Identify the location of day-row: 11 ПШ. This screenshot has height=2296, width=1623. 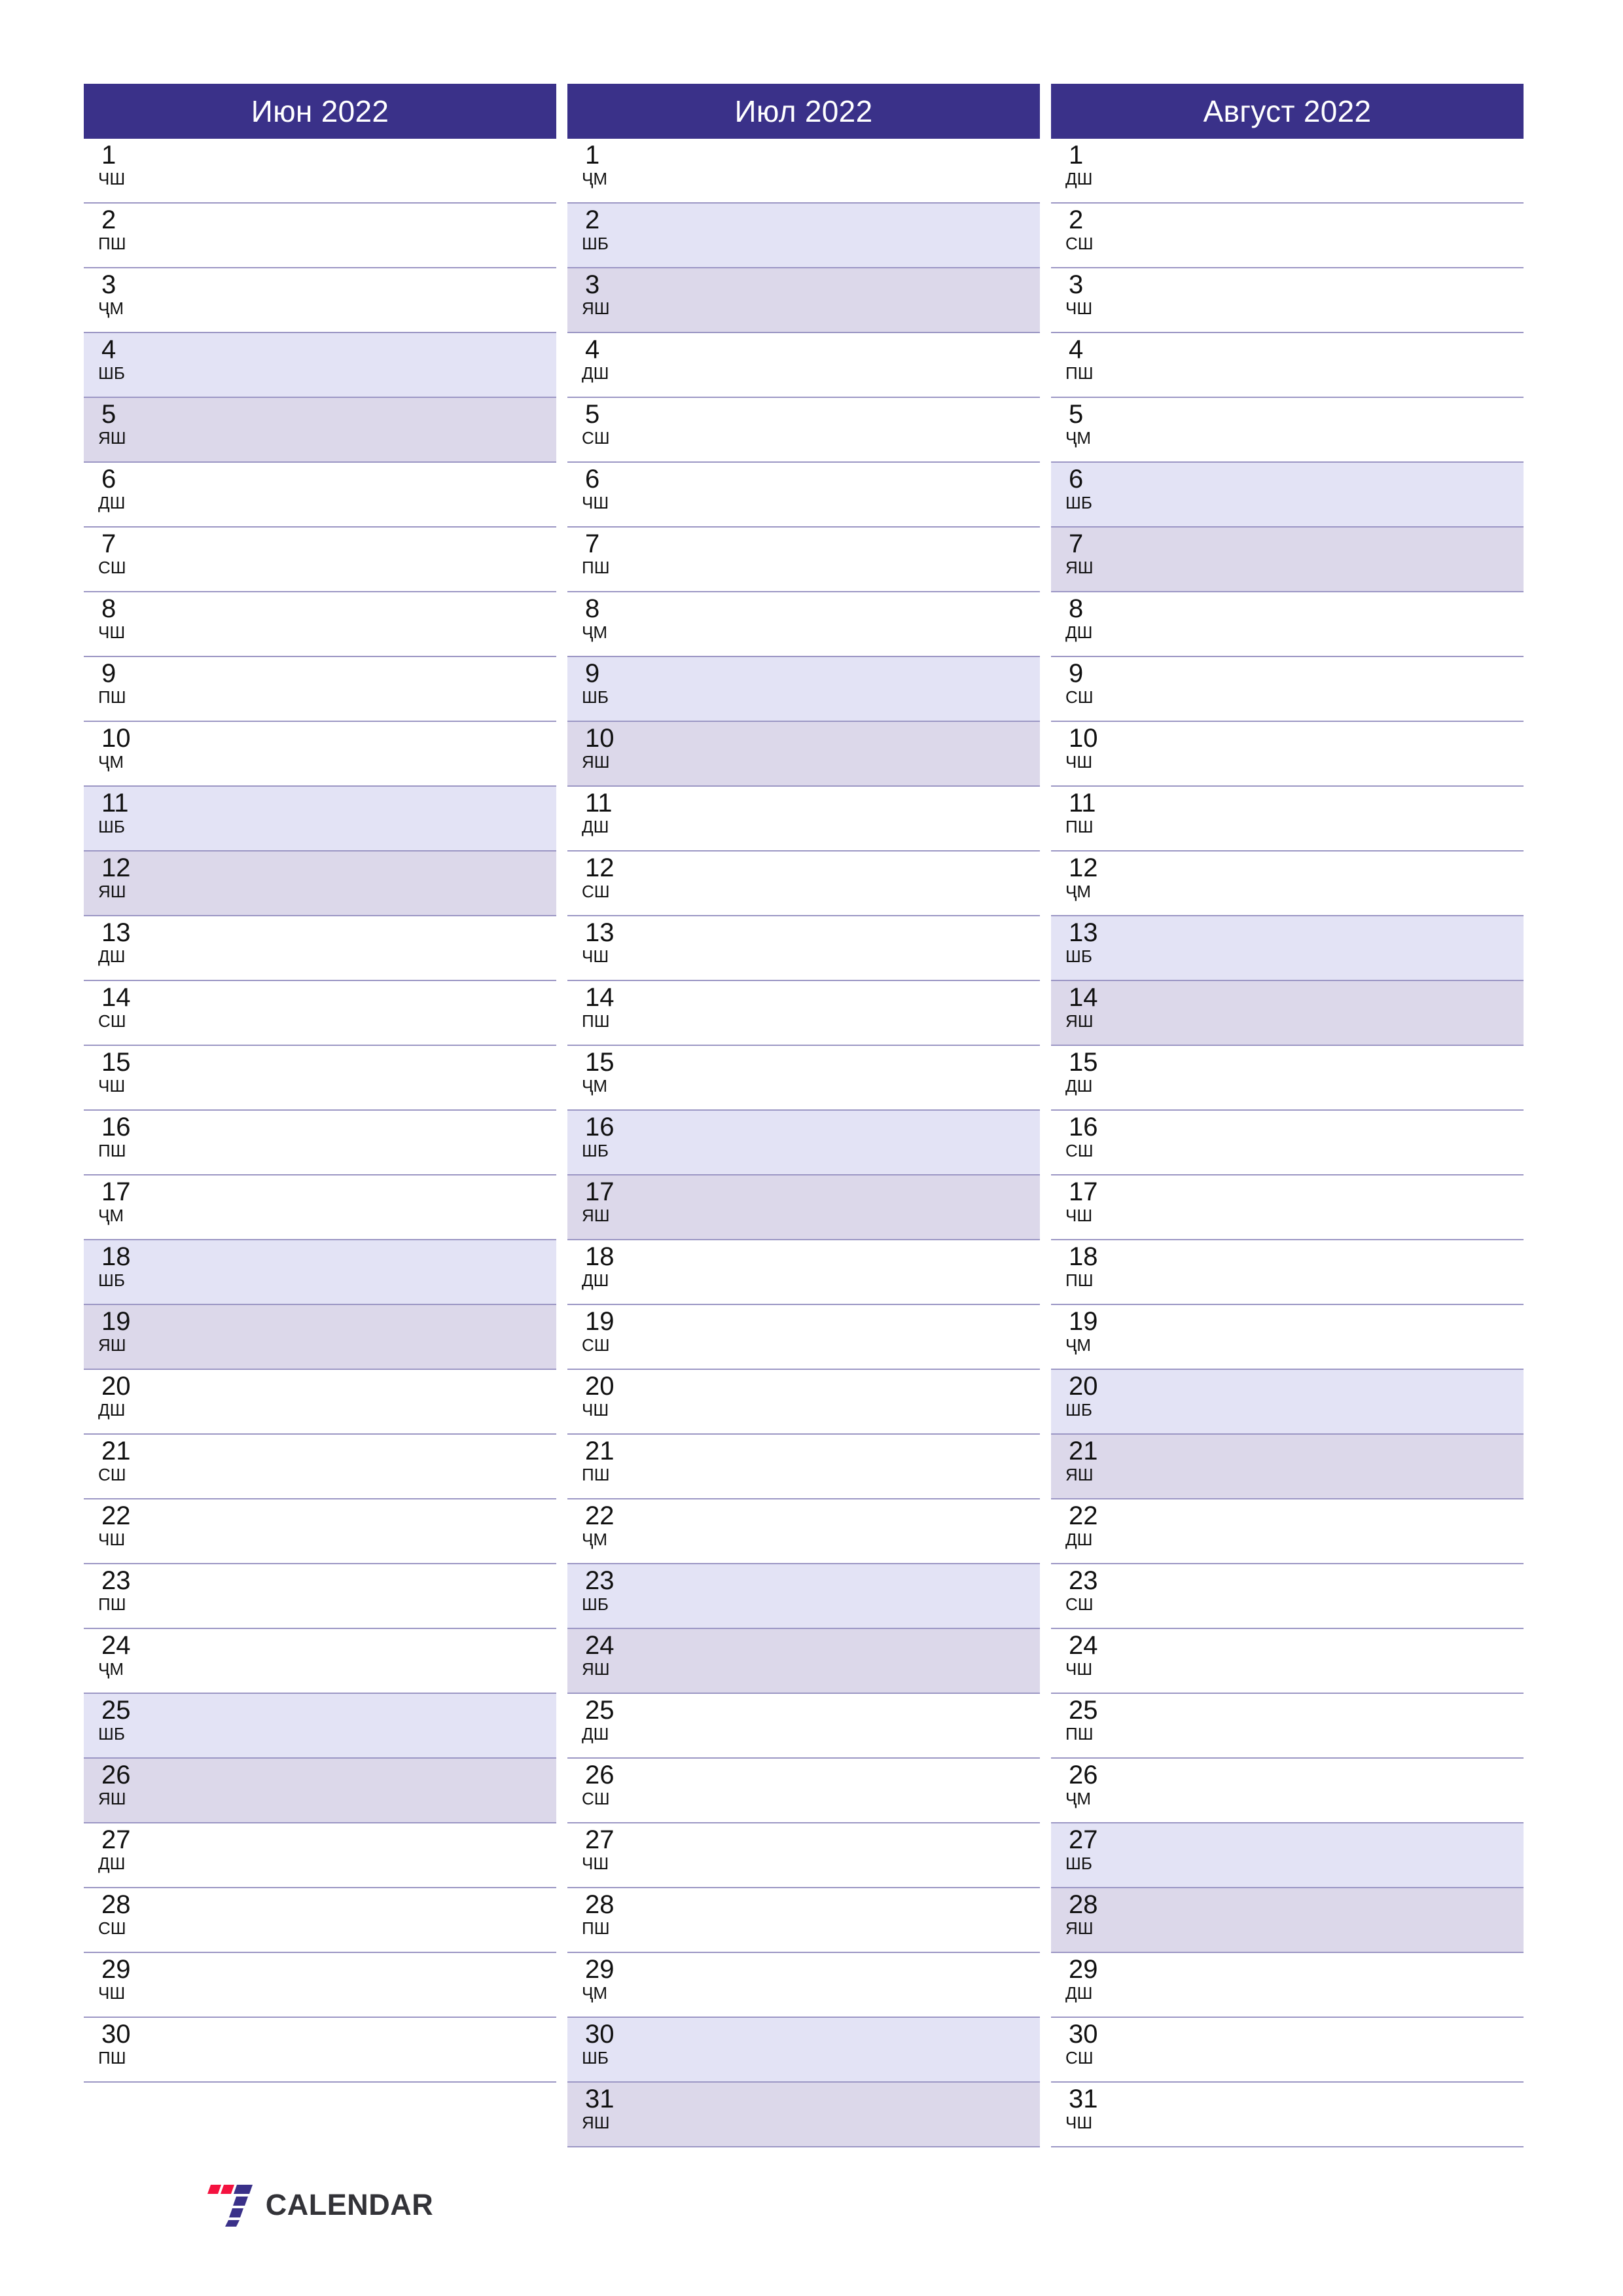
(1288, 819).